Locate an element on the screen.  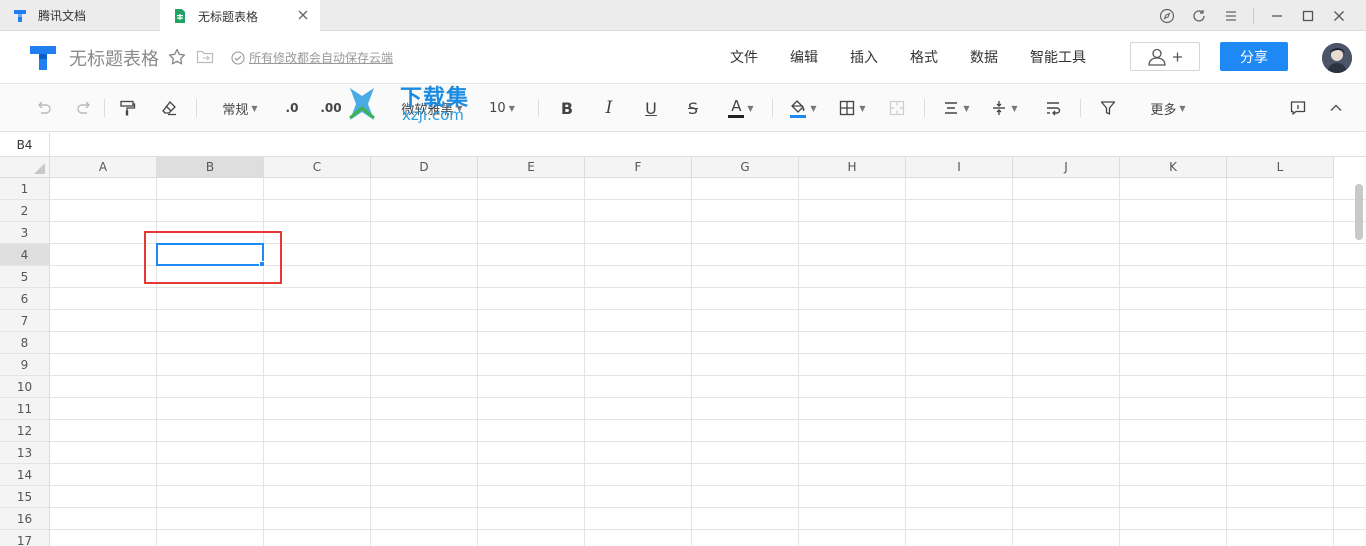
strikethrough-button: S is located at coordinates (693, 108).